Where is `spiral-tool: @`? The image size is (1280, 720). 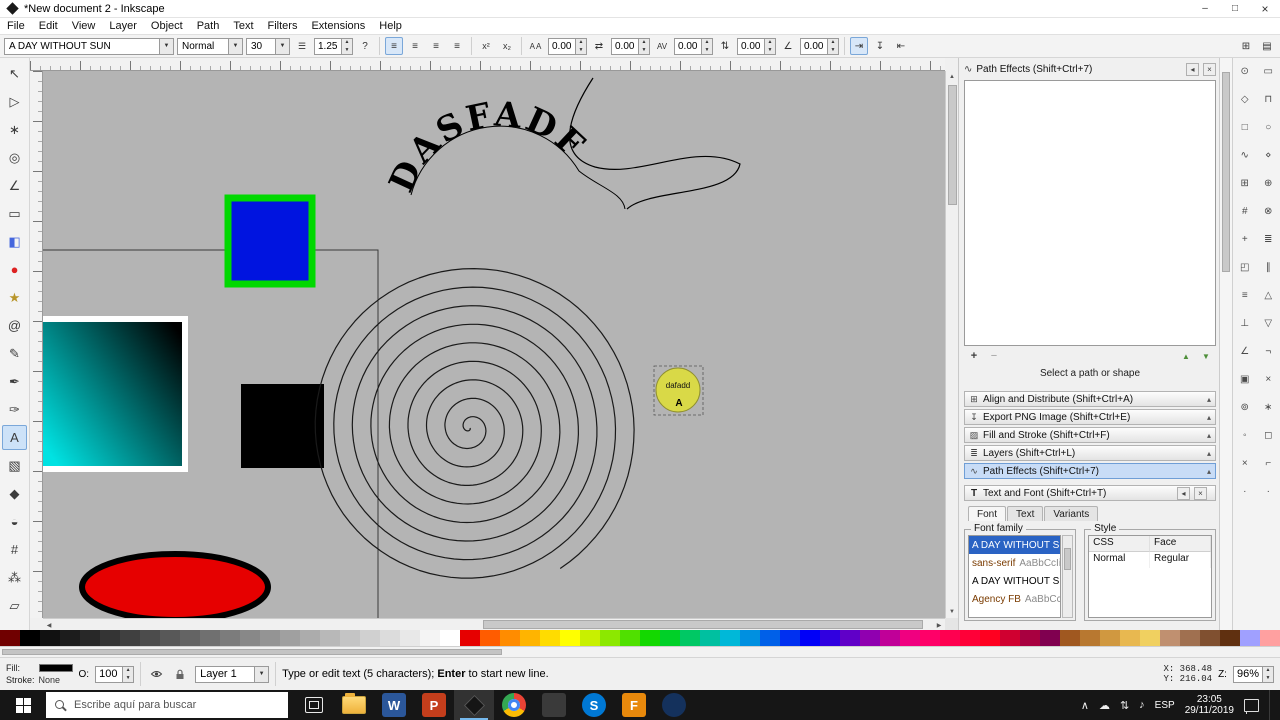 spiral-tool: @ is located at coordinates (14, 325).